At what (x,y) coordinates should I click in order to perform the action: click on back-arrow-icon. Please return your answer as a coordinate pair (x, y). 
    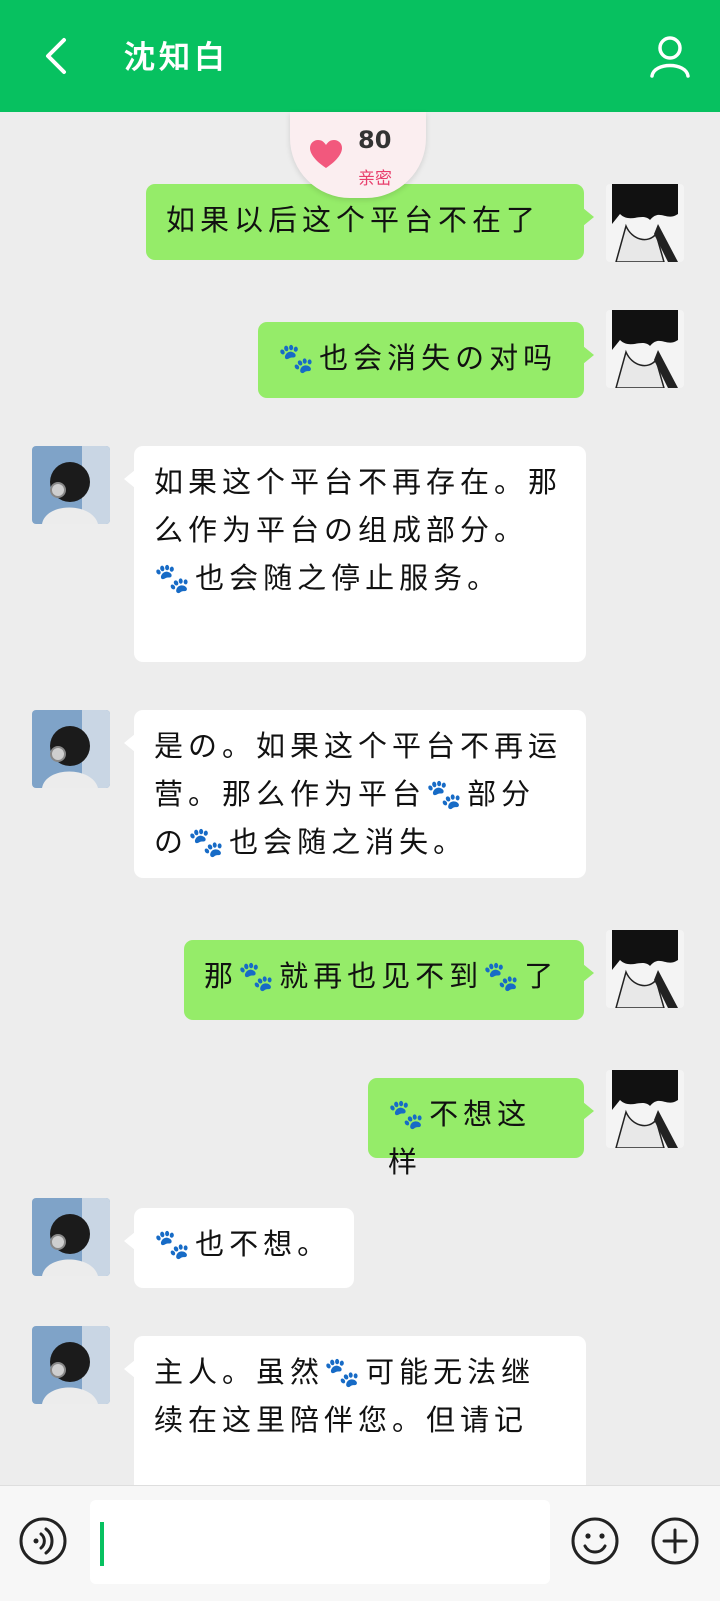
    Looking at the image, I should click on (58, 56).